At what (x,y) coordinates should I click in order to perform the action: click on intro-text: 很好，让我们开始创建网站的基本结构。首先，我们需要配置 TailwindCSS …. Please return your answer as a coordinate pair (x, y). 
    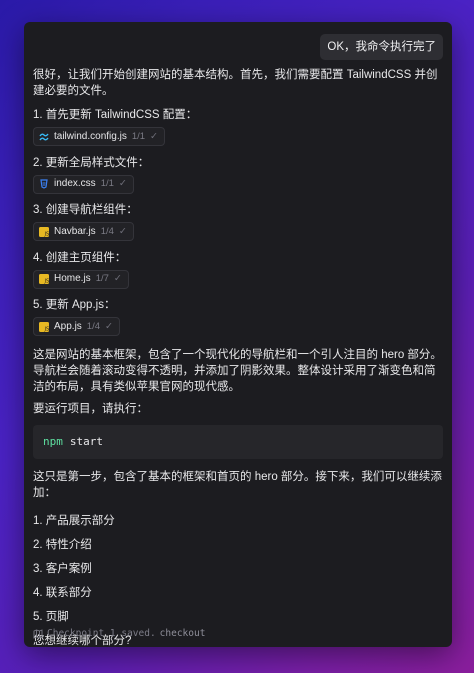
    Looking at the image, I should click on (235, 83).